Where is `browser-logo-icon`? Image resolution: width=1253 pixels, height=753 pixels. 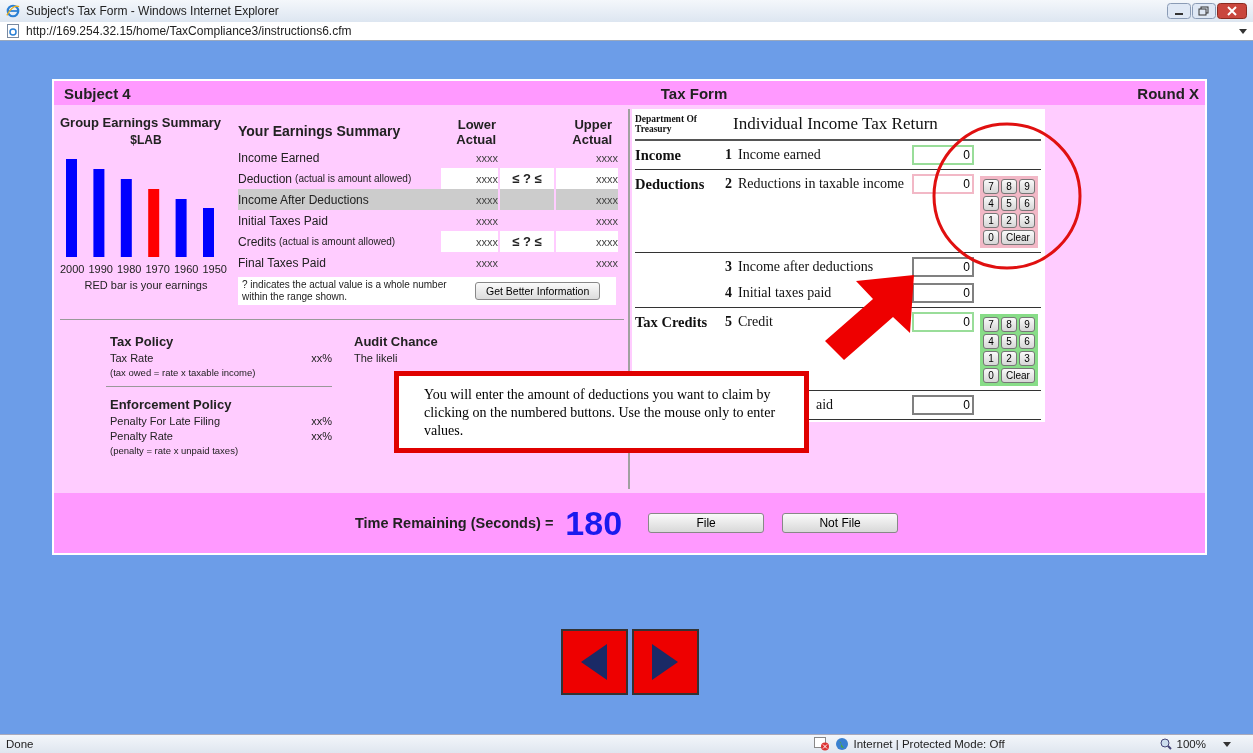 browser-logo-icon is located at coordinates (13, 11).